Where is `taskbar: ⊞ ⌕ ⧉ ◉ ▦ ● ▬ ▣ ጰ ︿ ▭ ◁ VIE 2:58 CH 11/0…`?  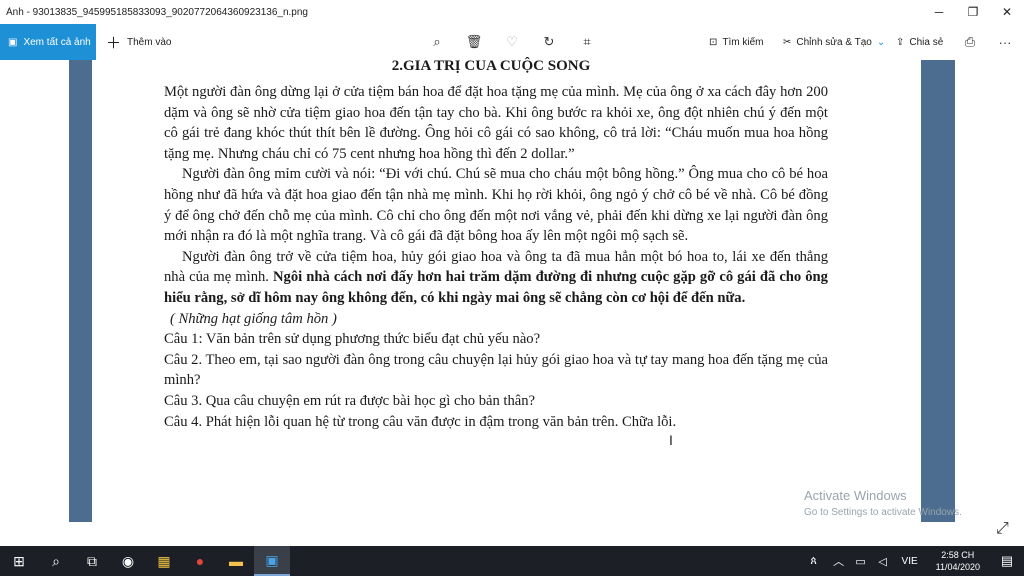 taskbar: ⊞ ⌕ ⧉ ◉ ▦ ● ▬ ▣ ጰ ︿ ▭ ◁ VIE 2:58 CH 11/0… is located at coordinates (512, 561).